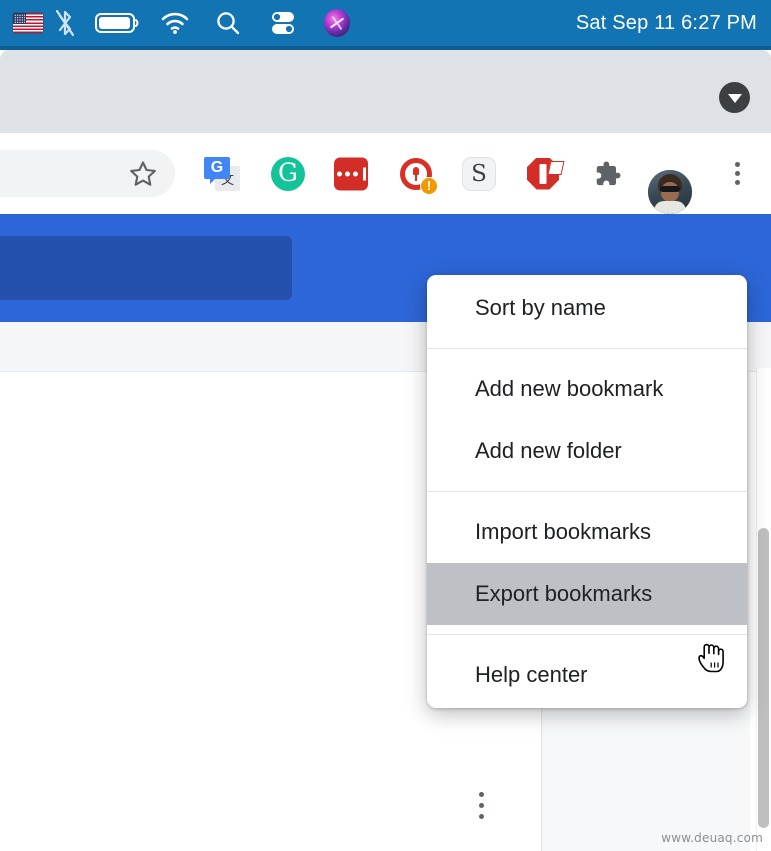 This screenshot has height=851, width=771. Describe the element at coordinates (587, 594) in the screenshot. I see `menu-item-export-bookmarks: Export bookmarks` at that location.